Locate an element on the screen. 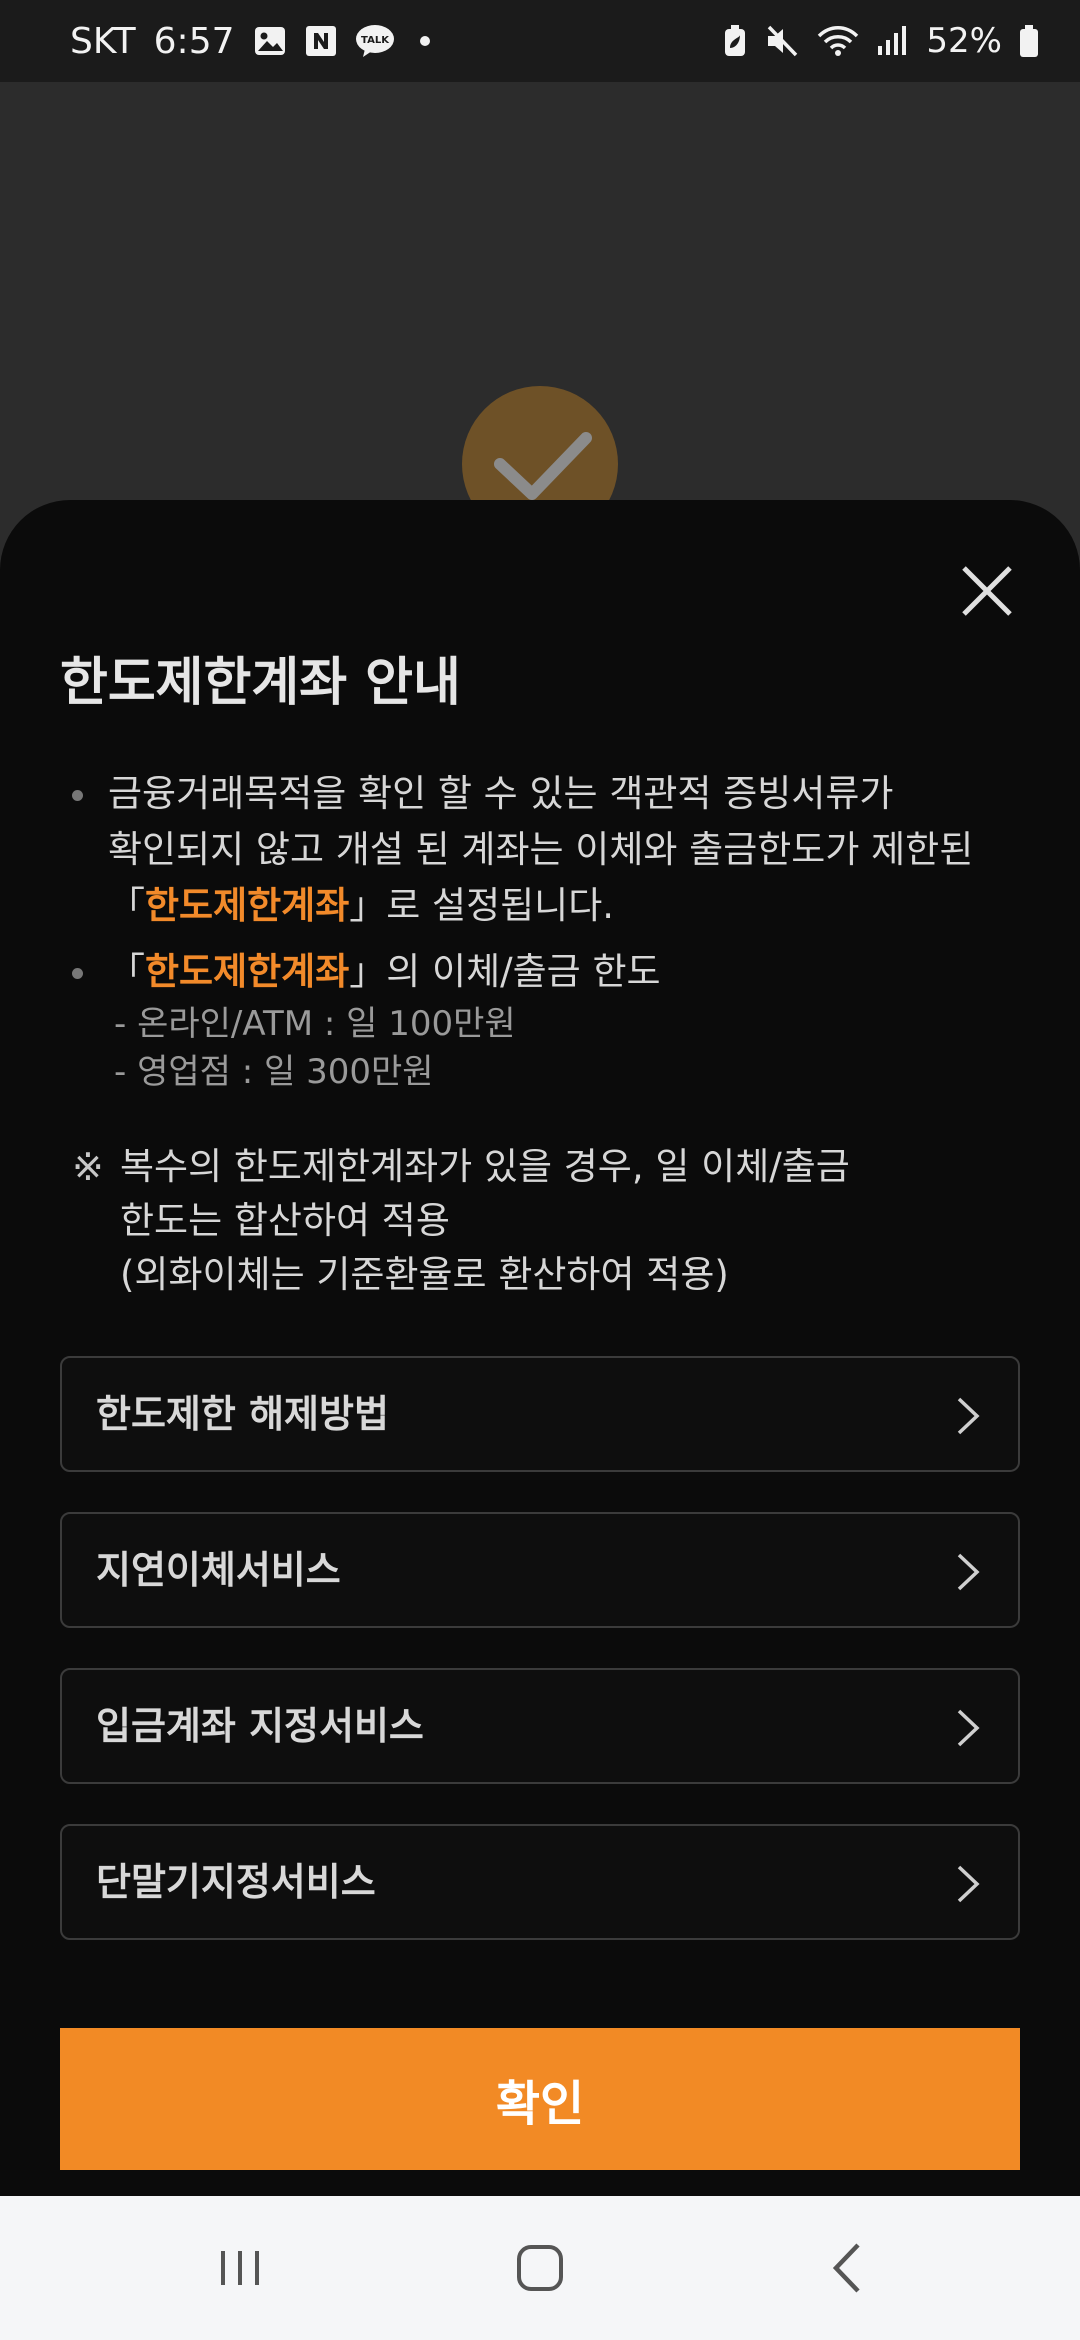  signal-icon is located at coordinates (893, 41).